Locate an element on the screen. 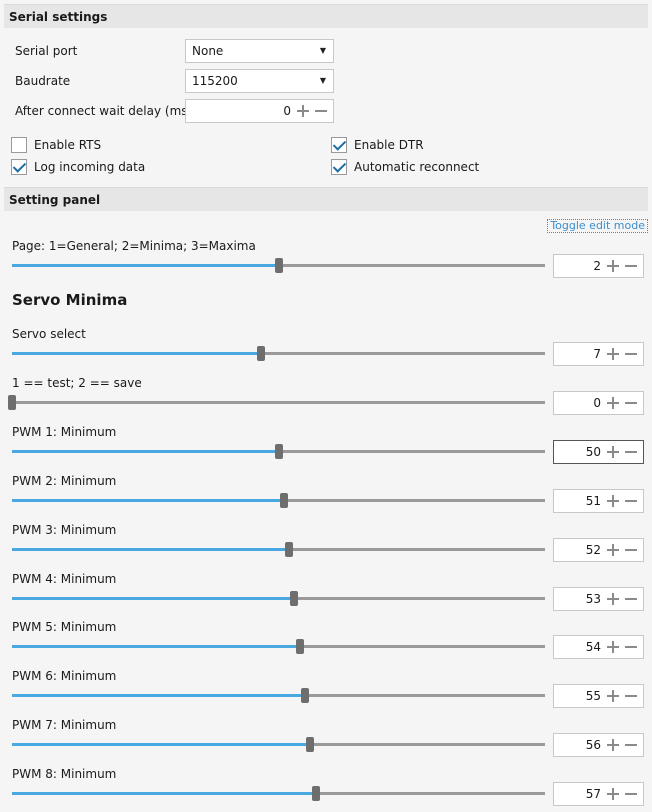 Image resolution: width=652 pixels, height=812 pixels. serial-port-select: None ▼ is located at coordinates (259, 51).